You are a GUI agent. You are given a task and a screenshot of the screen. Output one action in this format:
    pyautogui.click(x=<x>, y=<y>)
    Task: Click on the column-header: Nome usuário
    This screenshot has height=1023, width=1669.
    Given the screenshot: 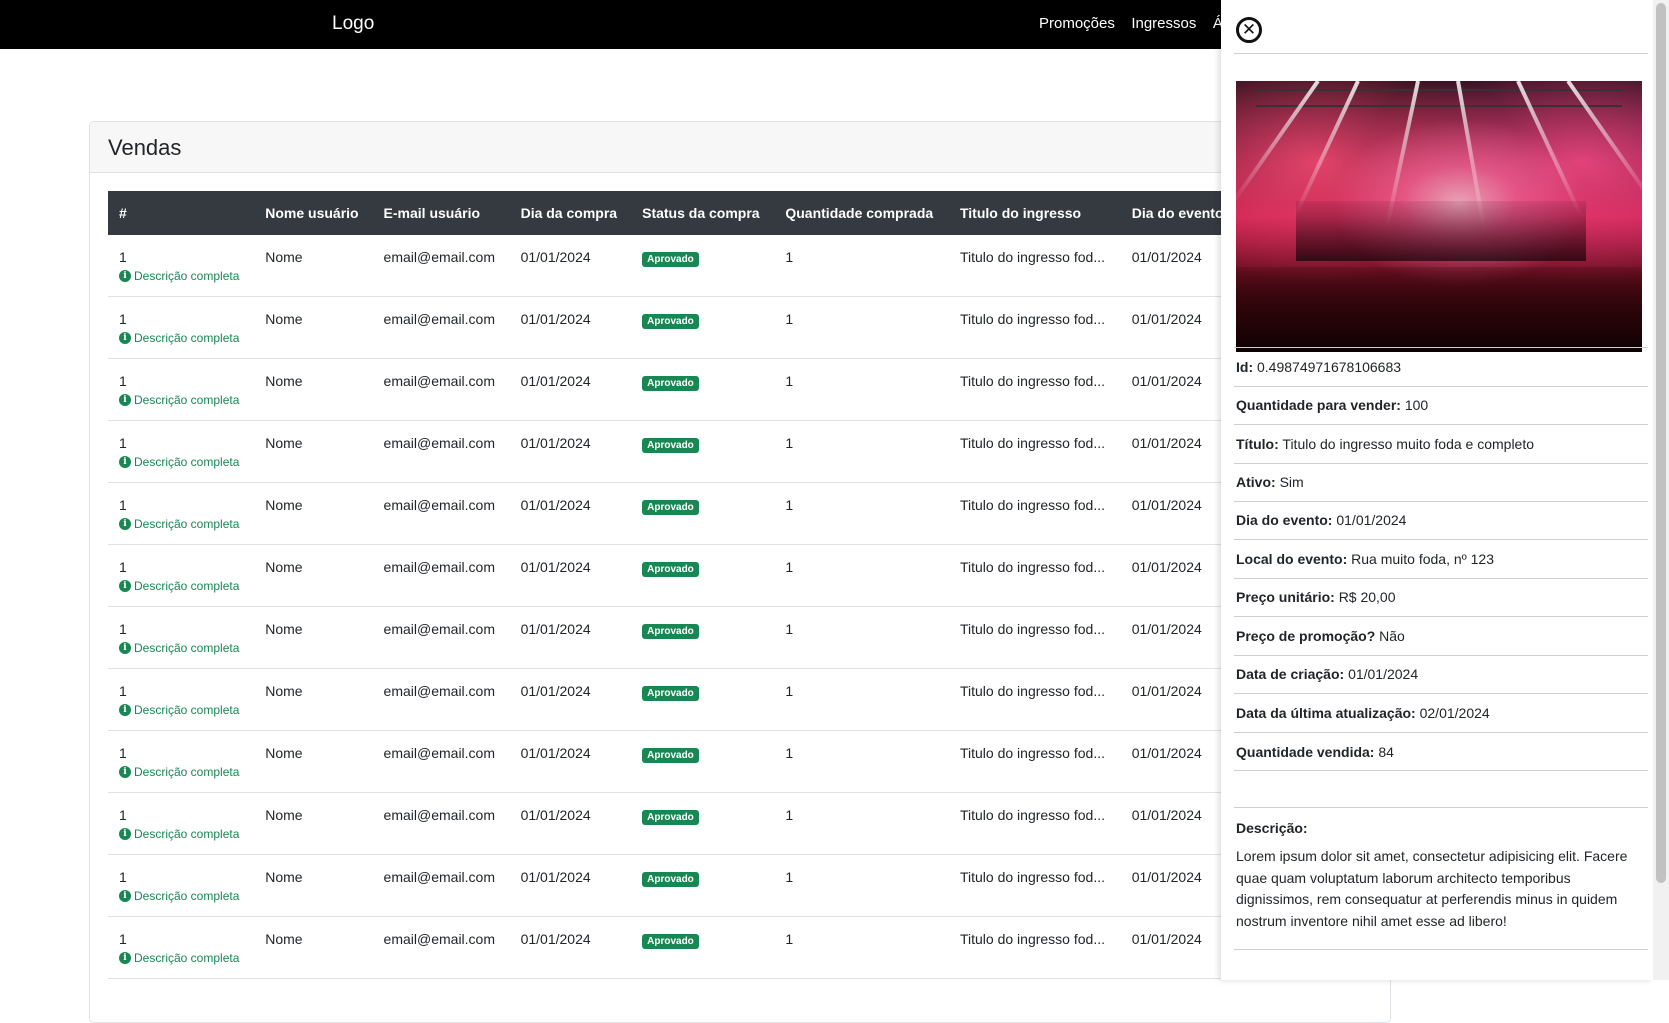 What is the action you would take?
    pyautogui.click(x=313, y=213)
    